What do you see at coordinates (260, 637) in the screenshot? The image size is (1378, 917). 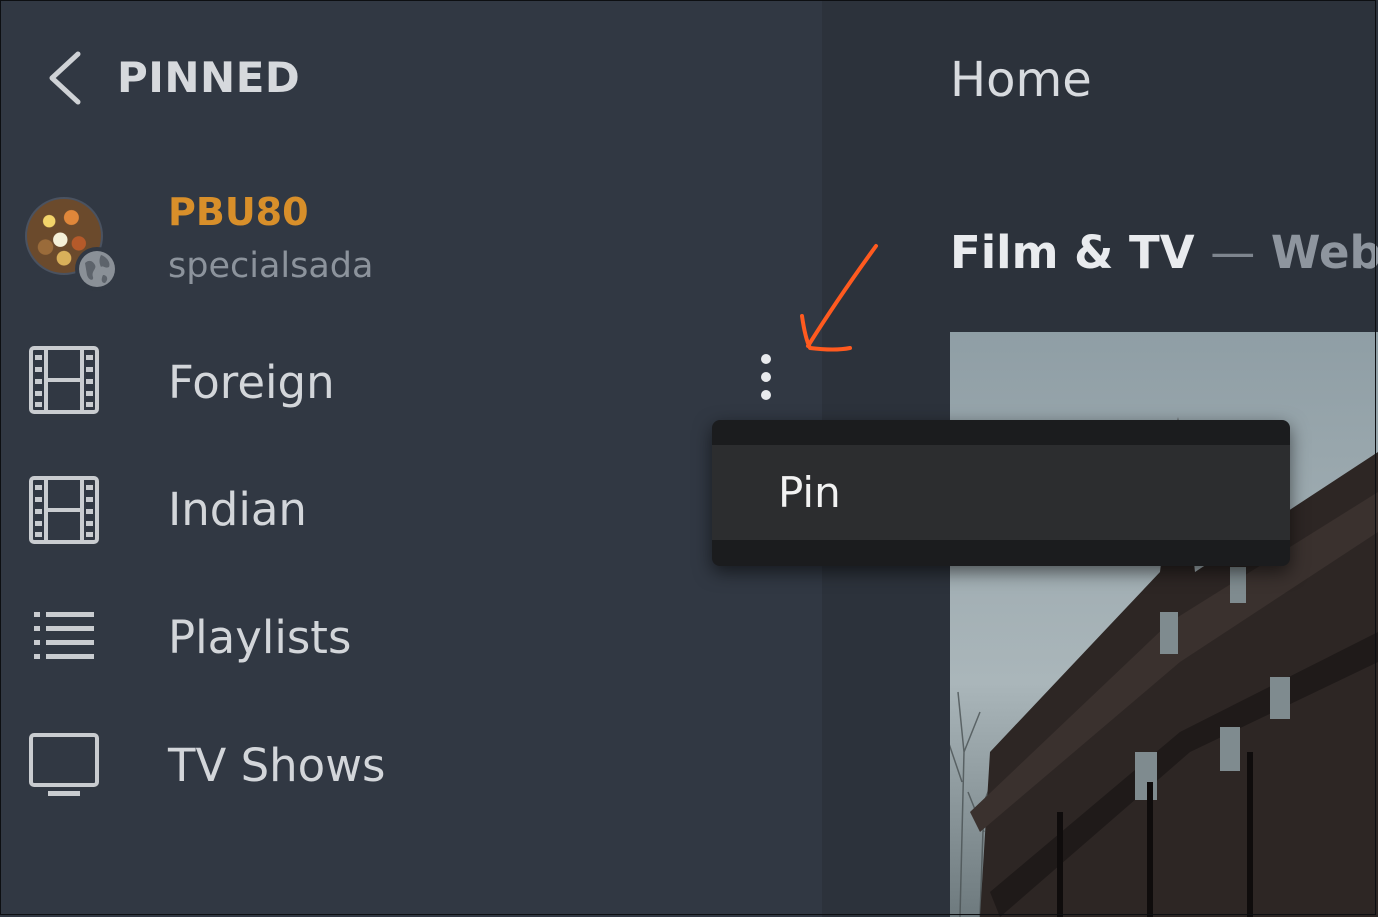 I see `sidebar-item-label: Playlists` at bounding box center [260, 637].